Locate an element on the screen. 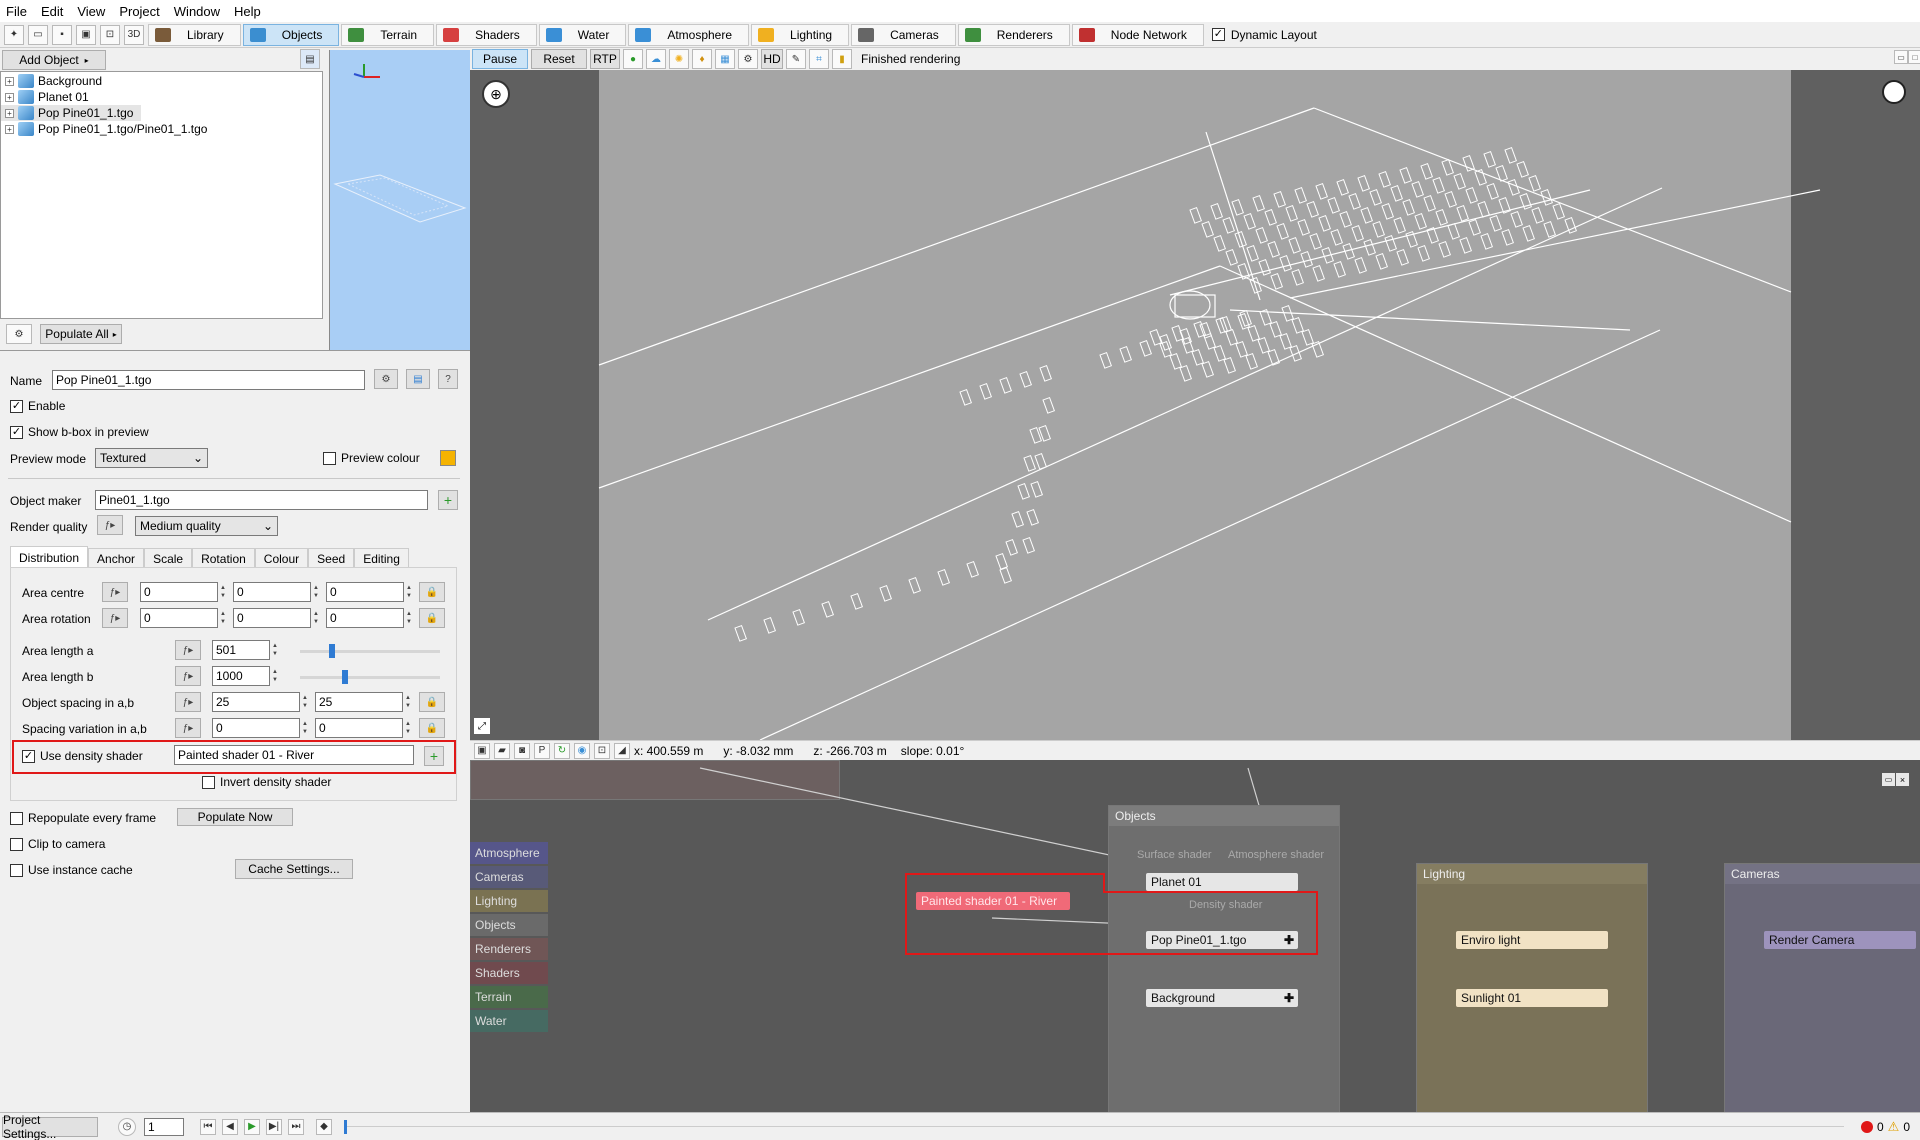  tab-anchor: Anchor is located at coordinates (116, 558).